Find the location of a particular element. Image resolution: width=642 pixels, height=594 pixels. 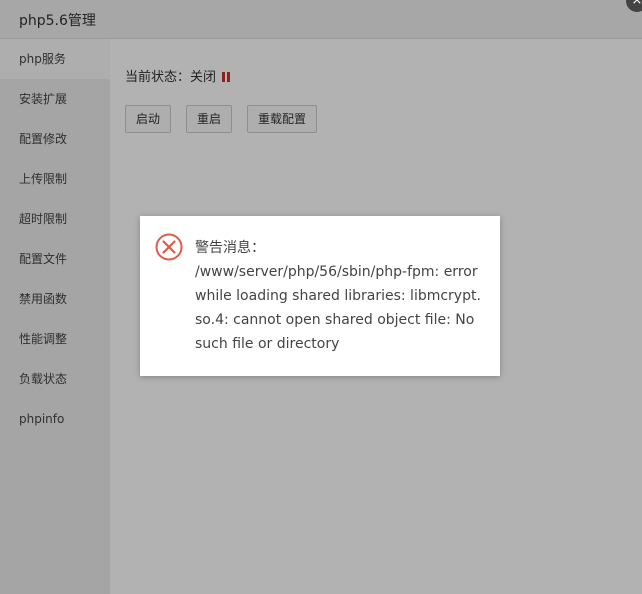

dialog-title: 警告消息： is located at coordinates (230, 248).